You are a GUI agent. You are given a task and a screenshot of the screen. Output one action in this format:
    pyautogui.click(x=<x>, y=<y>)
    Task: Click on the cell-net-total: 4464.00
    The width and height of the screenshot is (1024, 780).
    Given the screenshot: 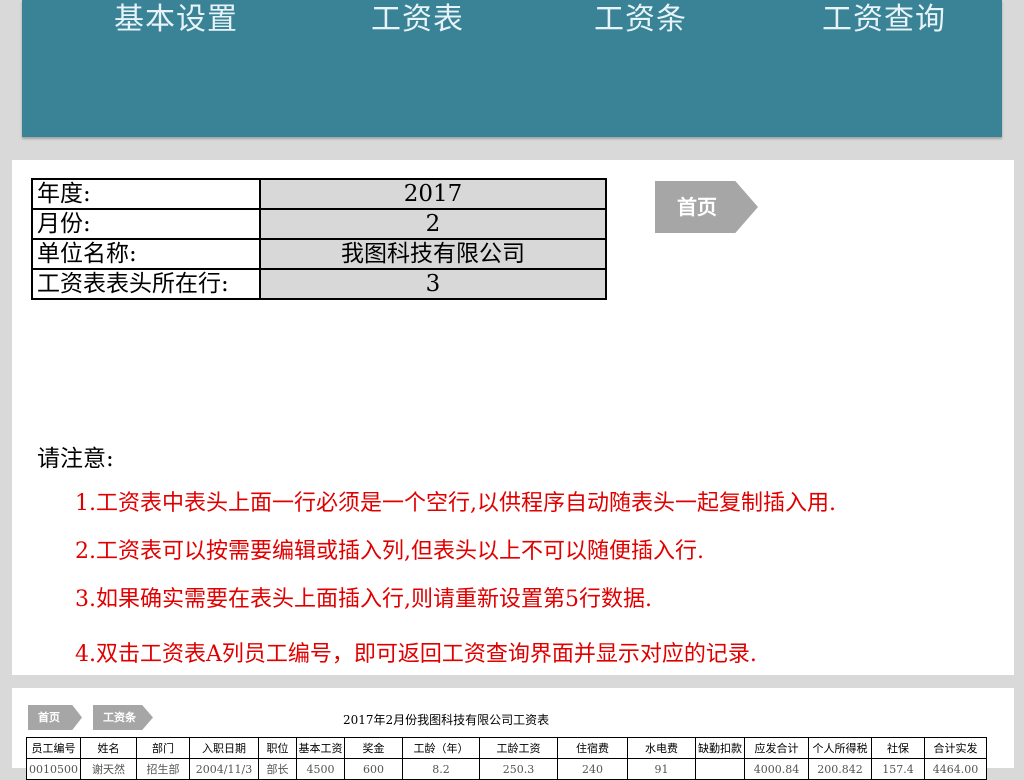 What is the action you would take?
    pyautogui.click(x=955, y=769)
    